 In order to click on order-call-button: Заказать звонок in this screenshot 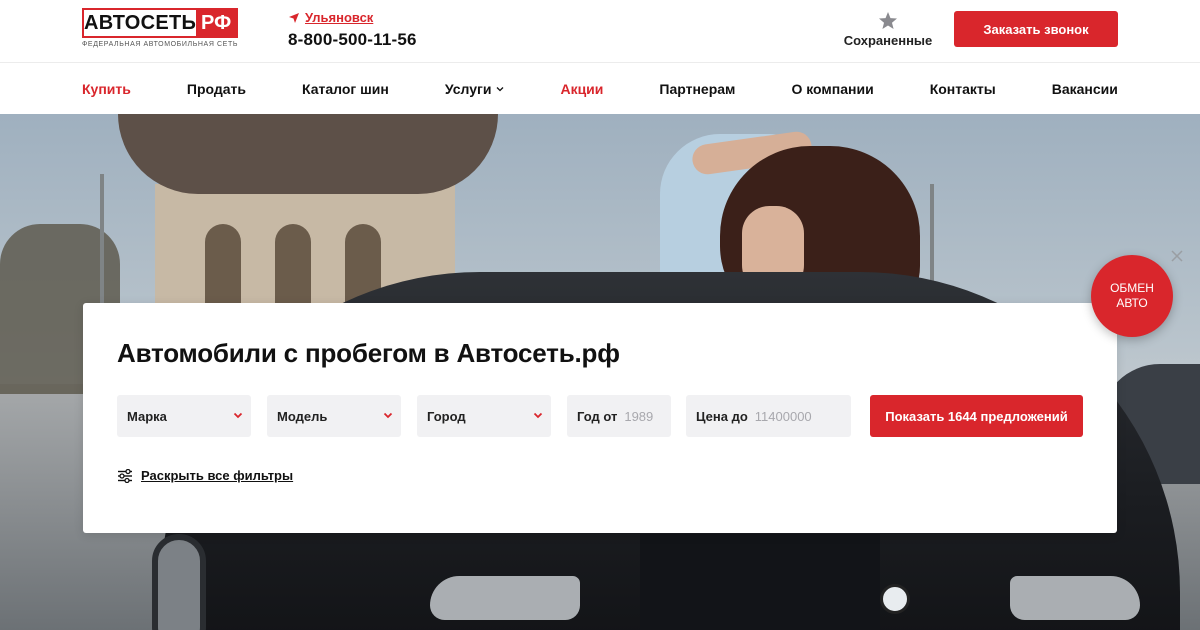, I will do `click(1036, 29)`.